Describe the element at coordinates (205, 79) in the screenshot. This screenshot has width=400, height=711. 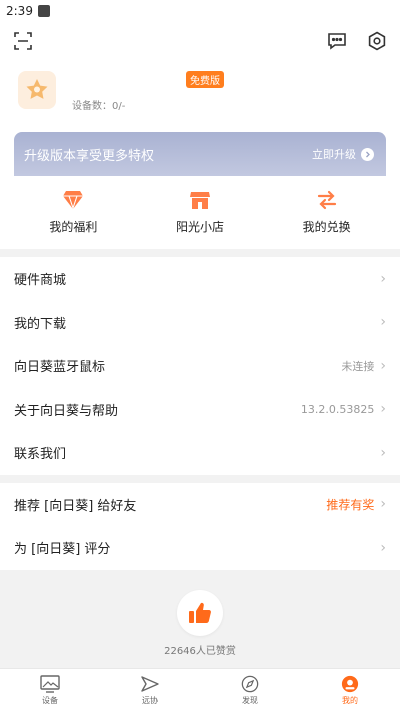
I see `free-version-badge: 免费版` at that location.